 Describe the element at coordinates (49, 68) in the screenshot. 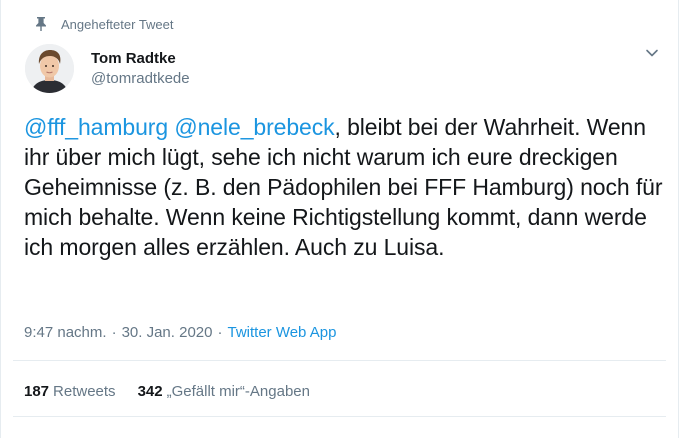

I see `avatar` at that location.